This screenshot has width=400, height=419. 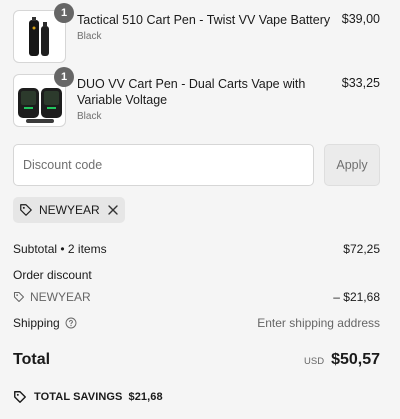 What do you see at coordinates (78, 397) in the screenshot?
I see `savings-label: TOTAL SAVINGS` at bounding box center [78, 397].